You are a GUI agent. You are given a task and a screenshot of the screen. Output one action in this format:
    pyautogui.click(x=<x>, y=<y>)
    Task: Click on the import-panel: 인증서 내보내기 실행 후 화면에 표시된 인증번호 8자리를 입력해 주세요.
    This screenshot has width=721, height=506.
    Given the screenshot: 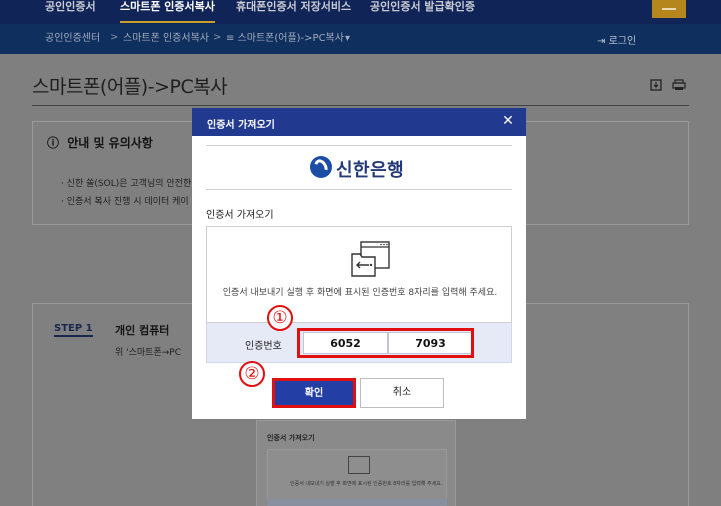 What is the action you would take?
    pyautogui.click(x=359, y=274)
    